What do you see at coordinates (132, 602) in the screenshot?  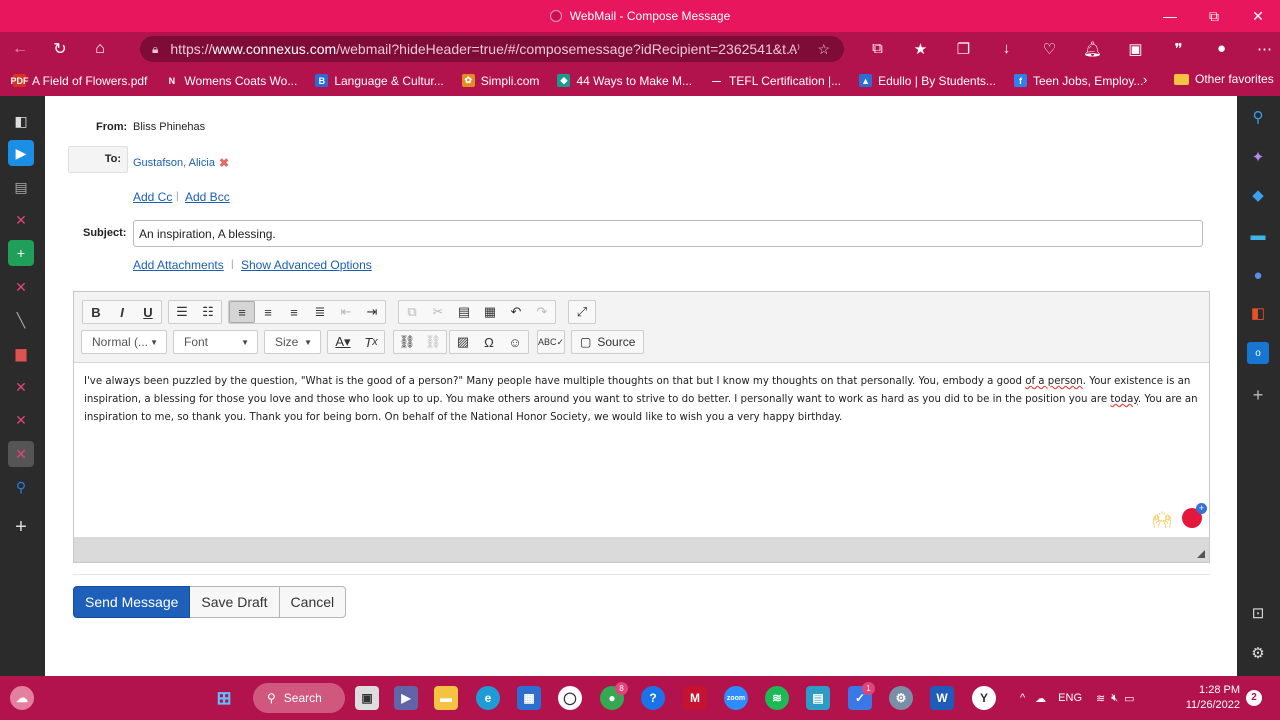 I see `send-message-button: Send Message` at bounding box center [132, 602].